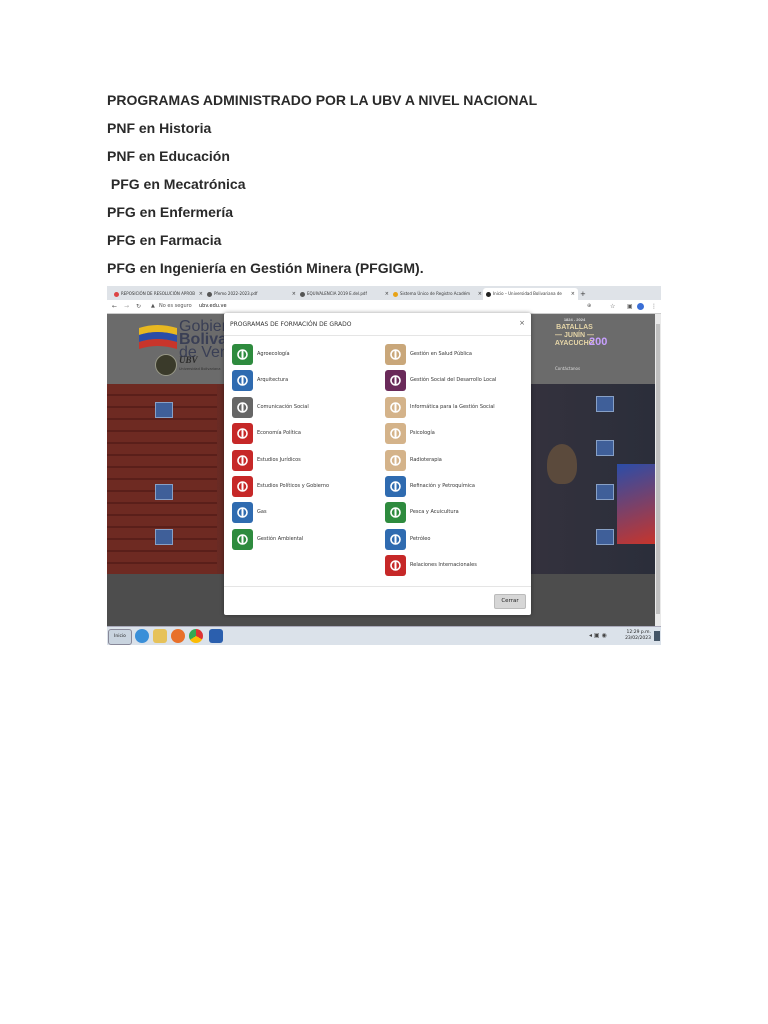 Image resolution: width=768 pixels, height=1024 pixels. Describe the element at coordinates (138, 306) in the screenshot. I see `reload-icon: ↻` at that location.